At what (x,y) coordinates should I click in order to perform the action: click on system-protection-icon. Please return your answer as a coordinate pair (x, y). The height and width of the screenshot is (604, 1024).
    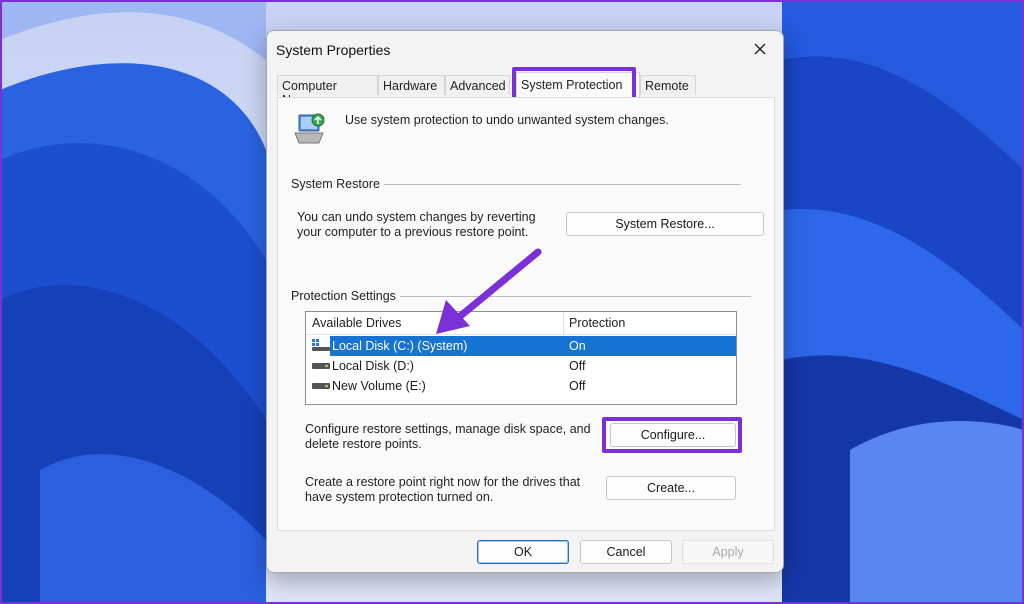
    Looking at the image, I should click on (309, 128).